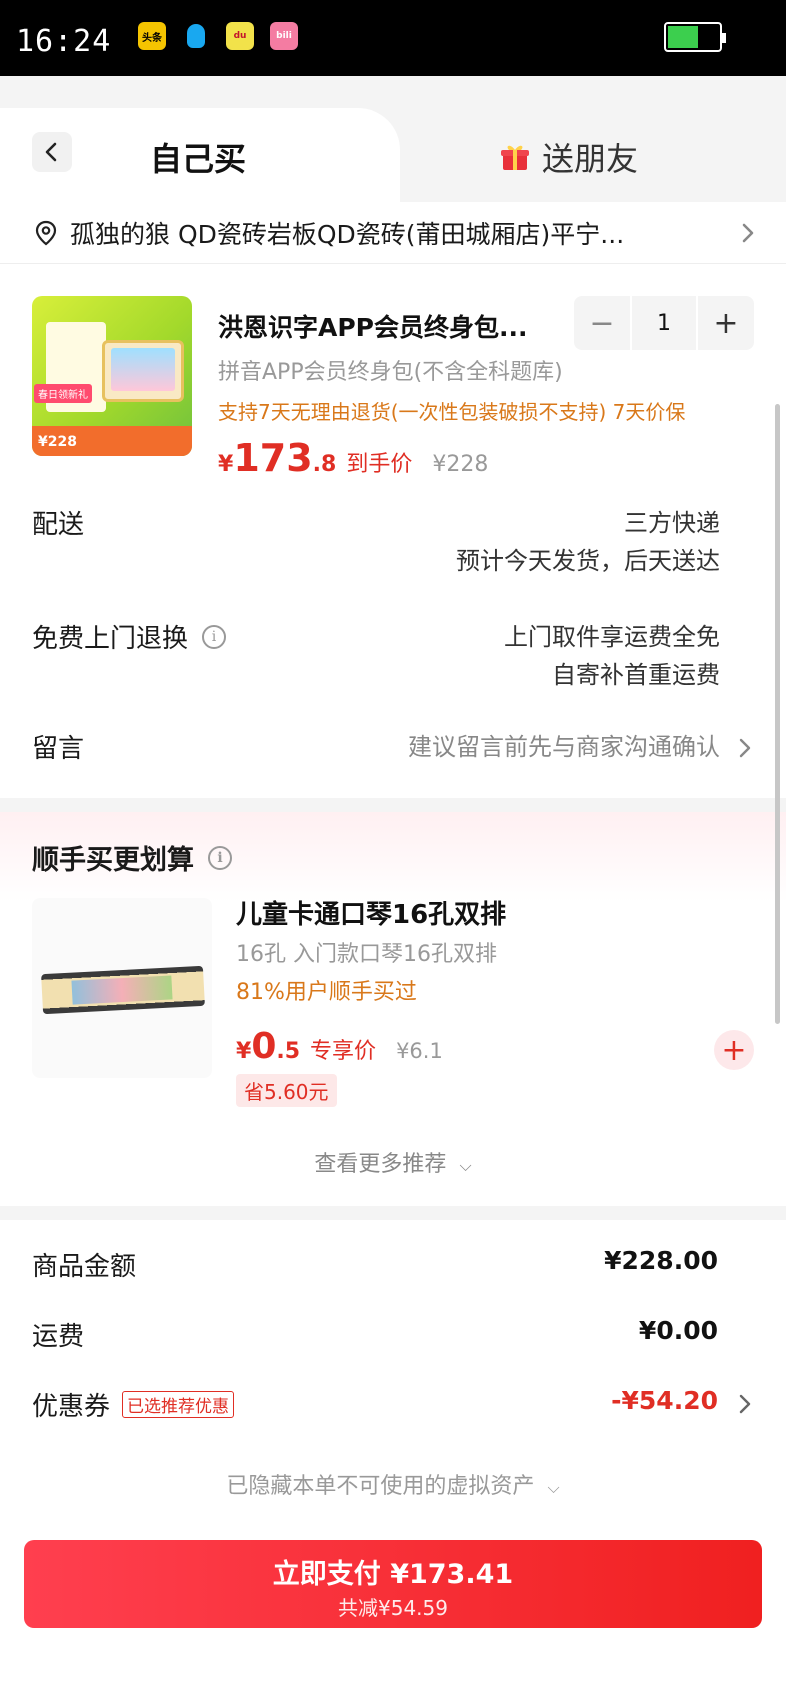  What do you see at coordinates (376, 748) in the screenshot?
I see `message-row: 留言 建议留言前先与商家沟通确认` at bounding box center [376, 748].